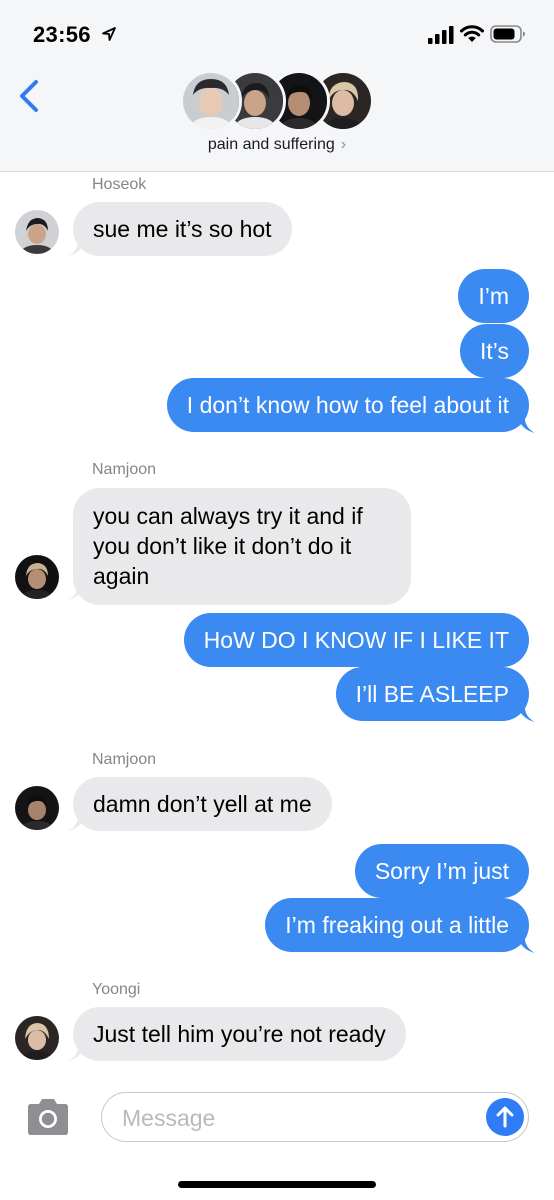 Image resolution: width=554 pixels, height=1200 pixels. I want to click on conversation-header: pain and suffering ›, so click(277, 119).